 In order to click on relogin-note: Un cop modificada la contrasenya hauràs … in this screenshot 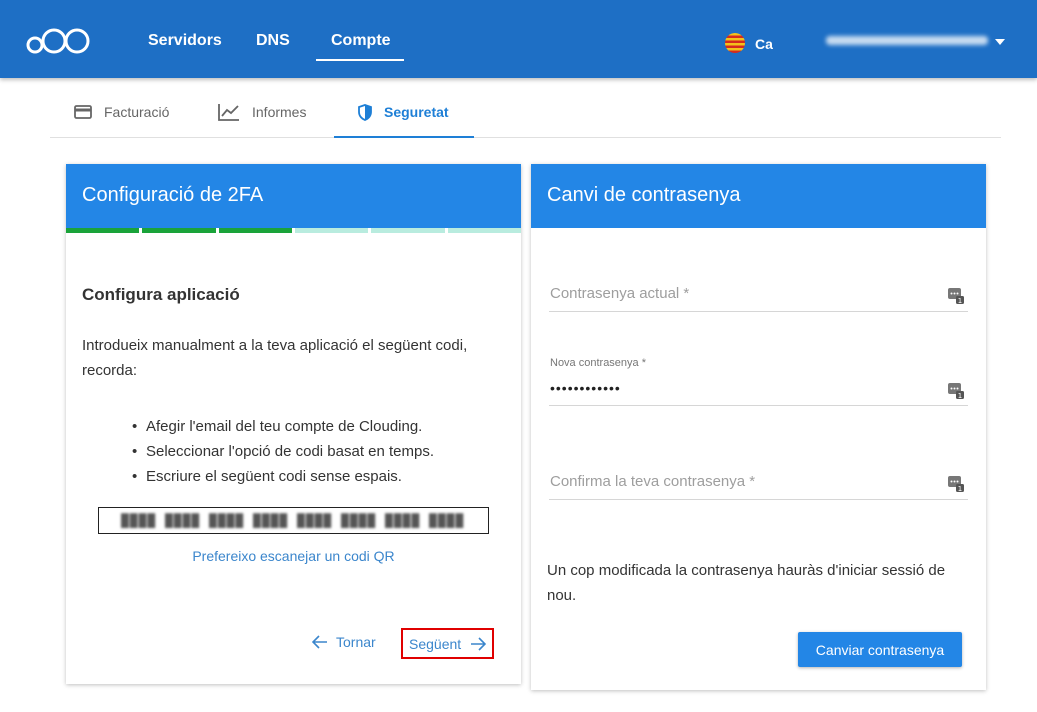, I will do `click(746, 583)`.